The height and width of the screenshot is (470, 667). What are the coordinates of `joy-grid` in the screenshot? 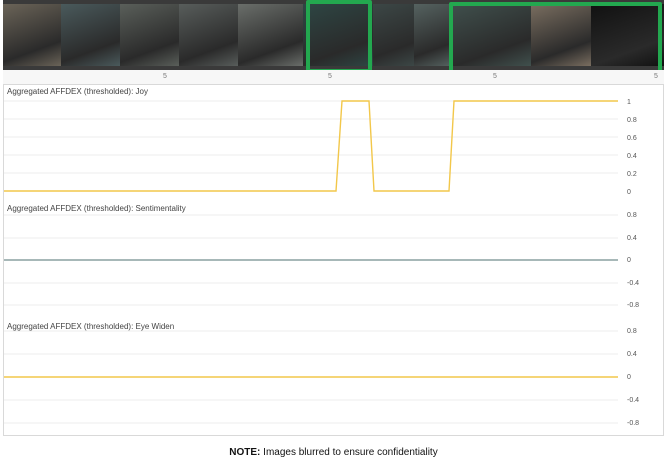 It's located at (310, 137).